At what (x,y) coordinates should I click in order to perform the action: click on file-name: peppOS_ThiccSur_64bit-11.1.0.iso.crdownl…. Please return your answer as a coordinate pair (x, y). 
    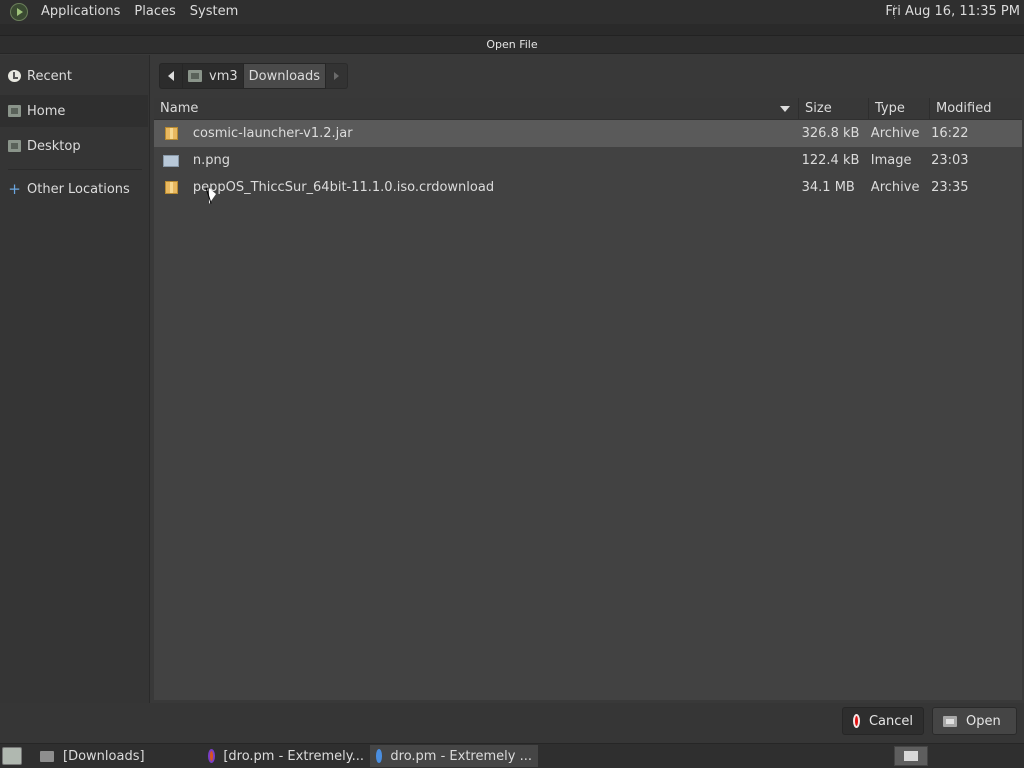
    Looking at the image, I should click on (343, 187).